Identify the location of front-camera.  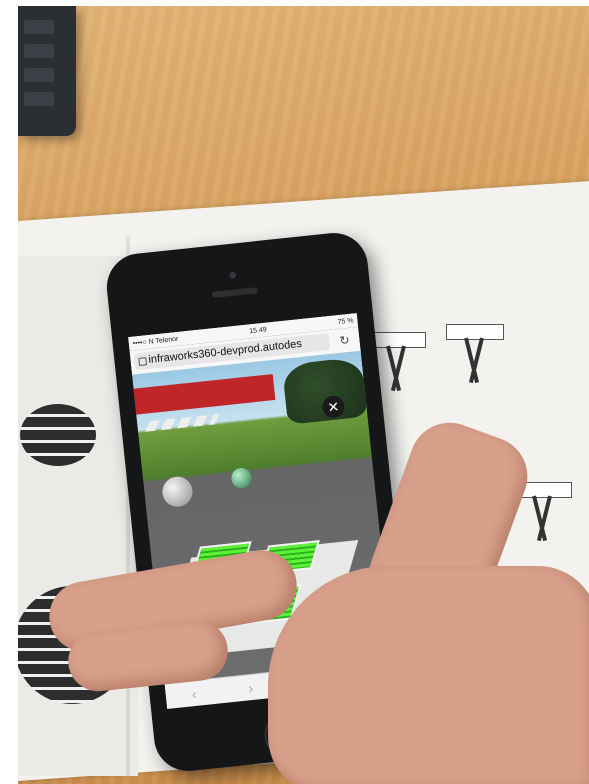
(232, 275).